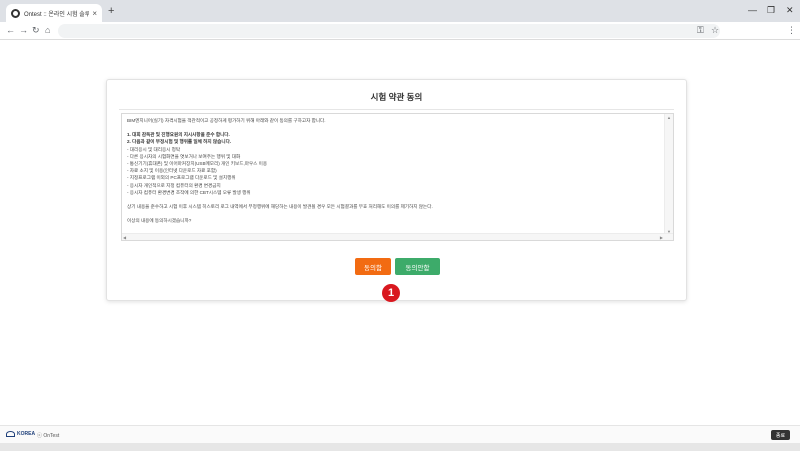 The height and width of the screenshot is (451, 800). Describe the element at coordinates (790, 10) in the screenshot. I see `window-close-button: ✕` at that location.